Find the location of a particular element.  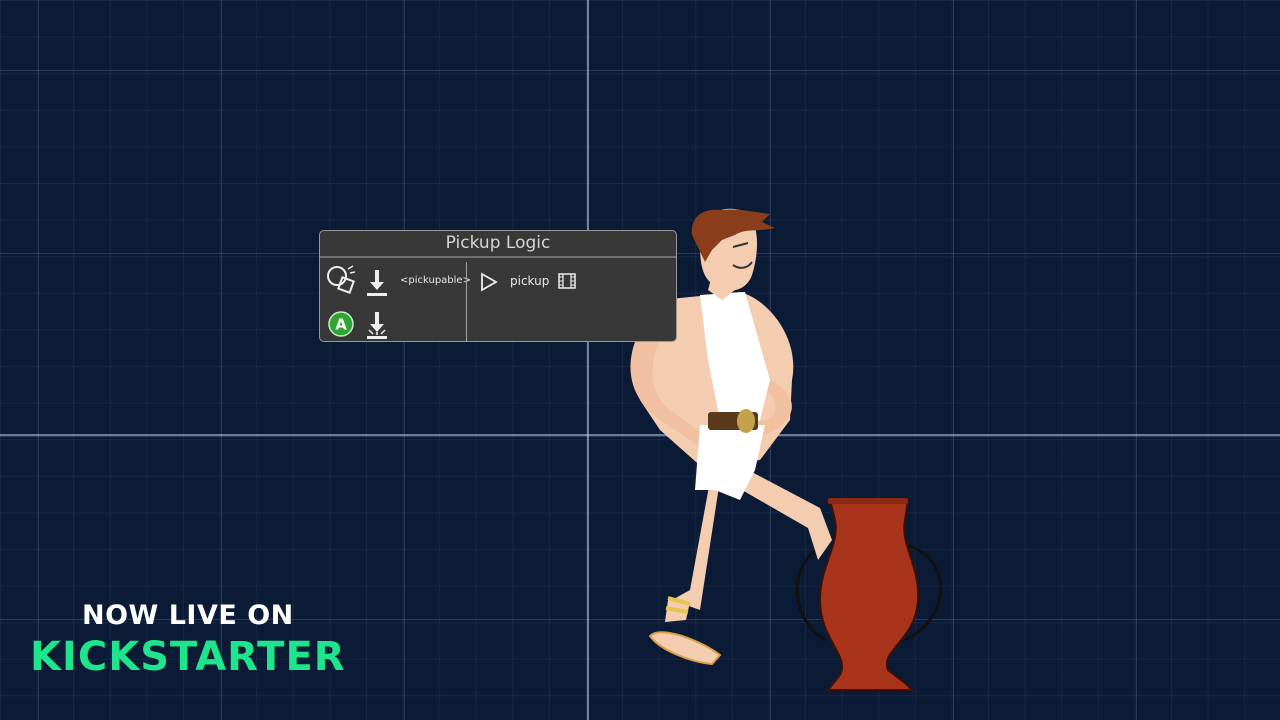

promo-now-live-text: NOW LIVE ON is located at coordinates (188, 615).